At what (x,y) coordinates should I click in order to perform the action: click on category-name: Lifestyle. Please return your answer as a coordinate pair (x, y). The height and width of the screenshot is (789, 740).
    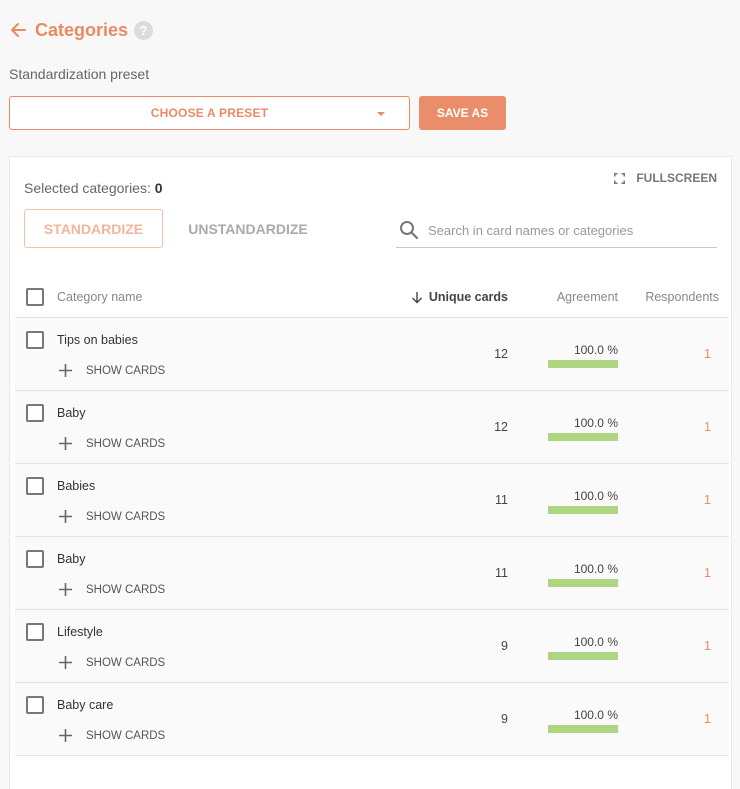
    Looking at the image, I should click on (80, 632).